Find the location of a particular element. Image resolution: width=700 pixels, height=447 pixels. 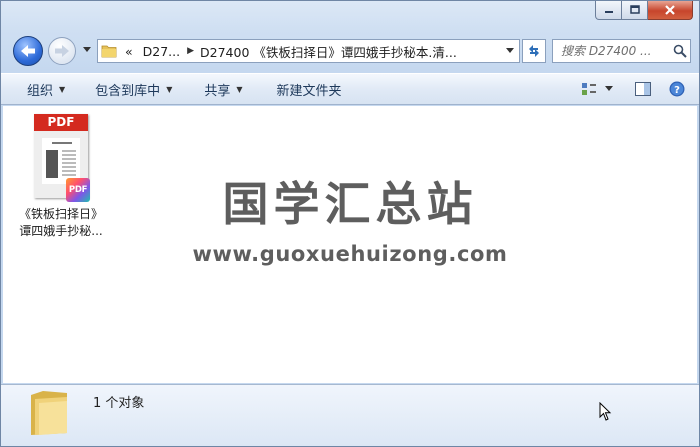

help-icon: ? is located at coordinates (677, 89).